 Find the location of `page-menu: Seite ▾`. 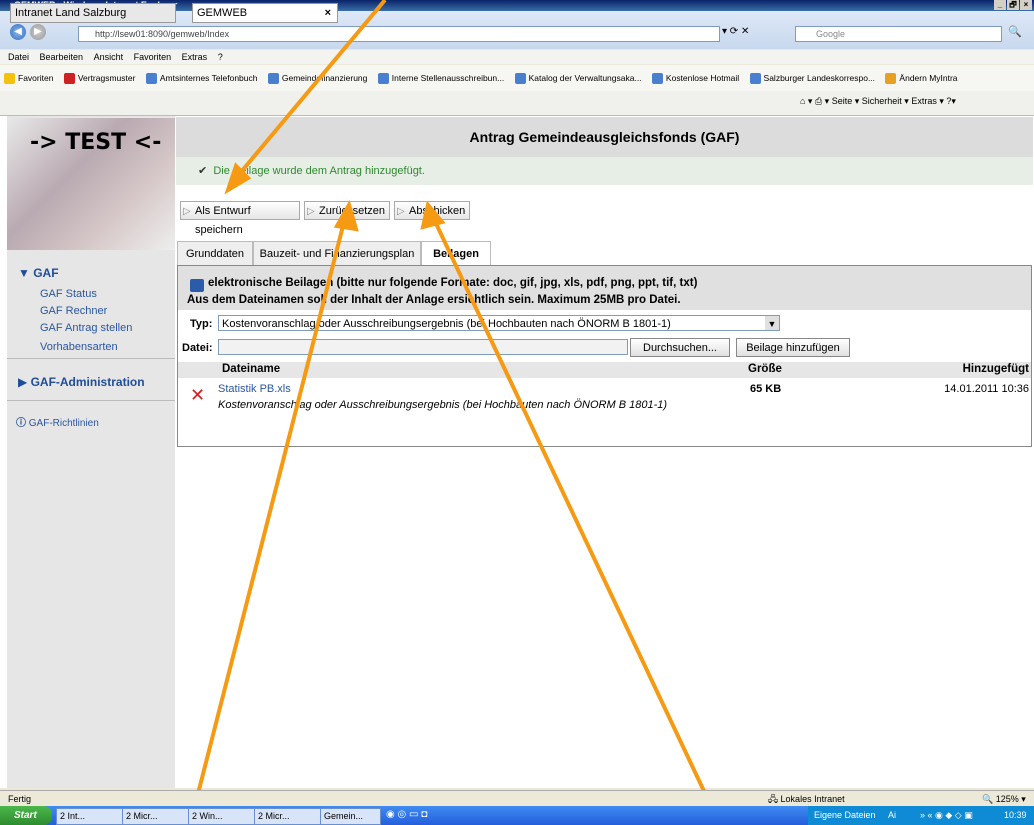

page-menu: Seite ▾ is located at coordinates (846, 101).